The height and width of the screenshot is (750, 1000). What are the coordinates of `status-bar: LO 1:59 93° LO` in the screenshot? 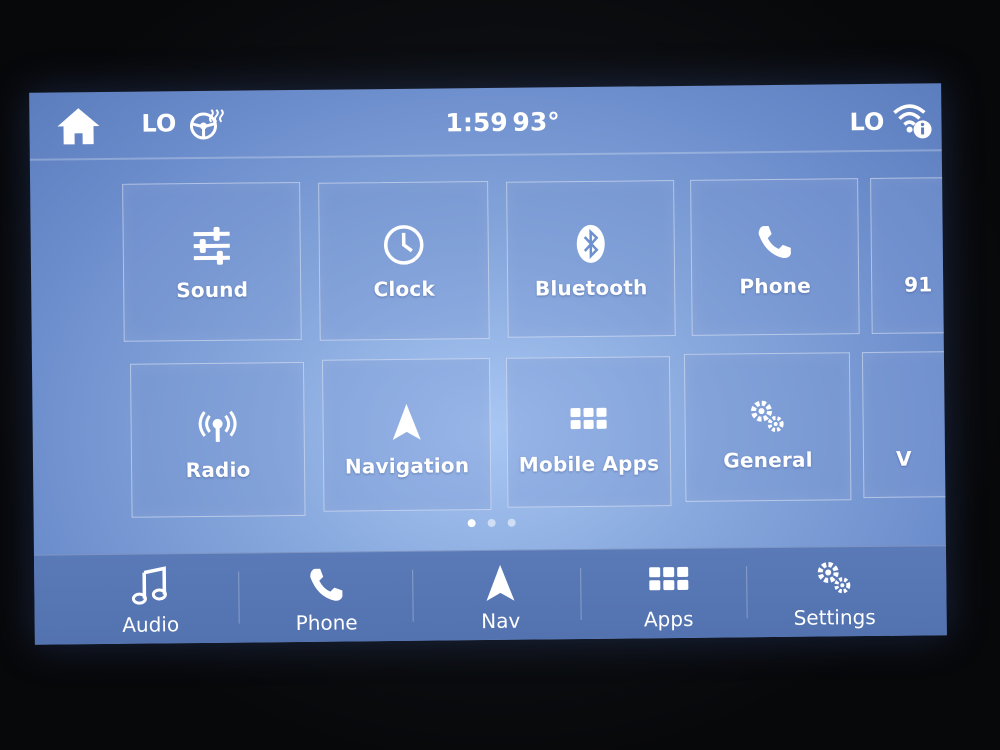 It's located at (485, 122).